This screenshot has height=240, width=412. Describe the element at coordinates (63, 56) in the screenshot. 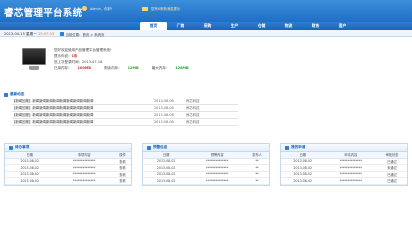

I see `notice-label: 提示你说：` at that location.